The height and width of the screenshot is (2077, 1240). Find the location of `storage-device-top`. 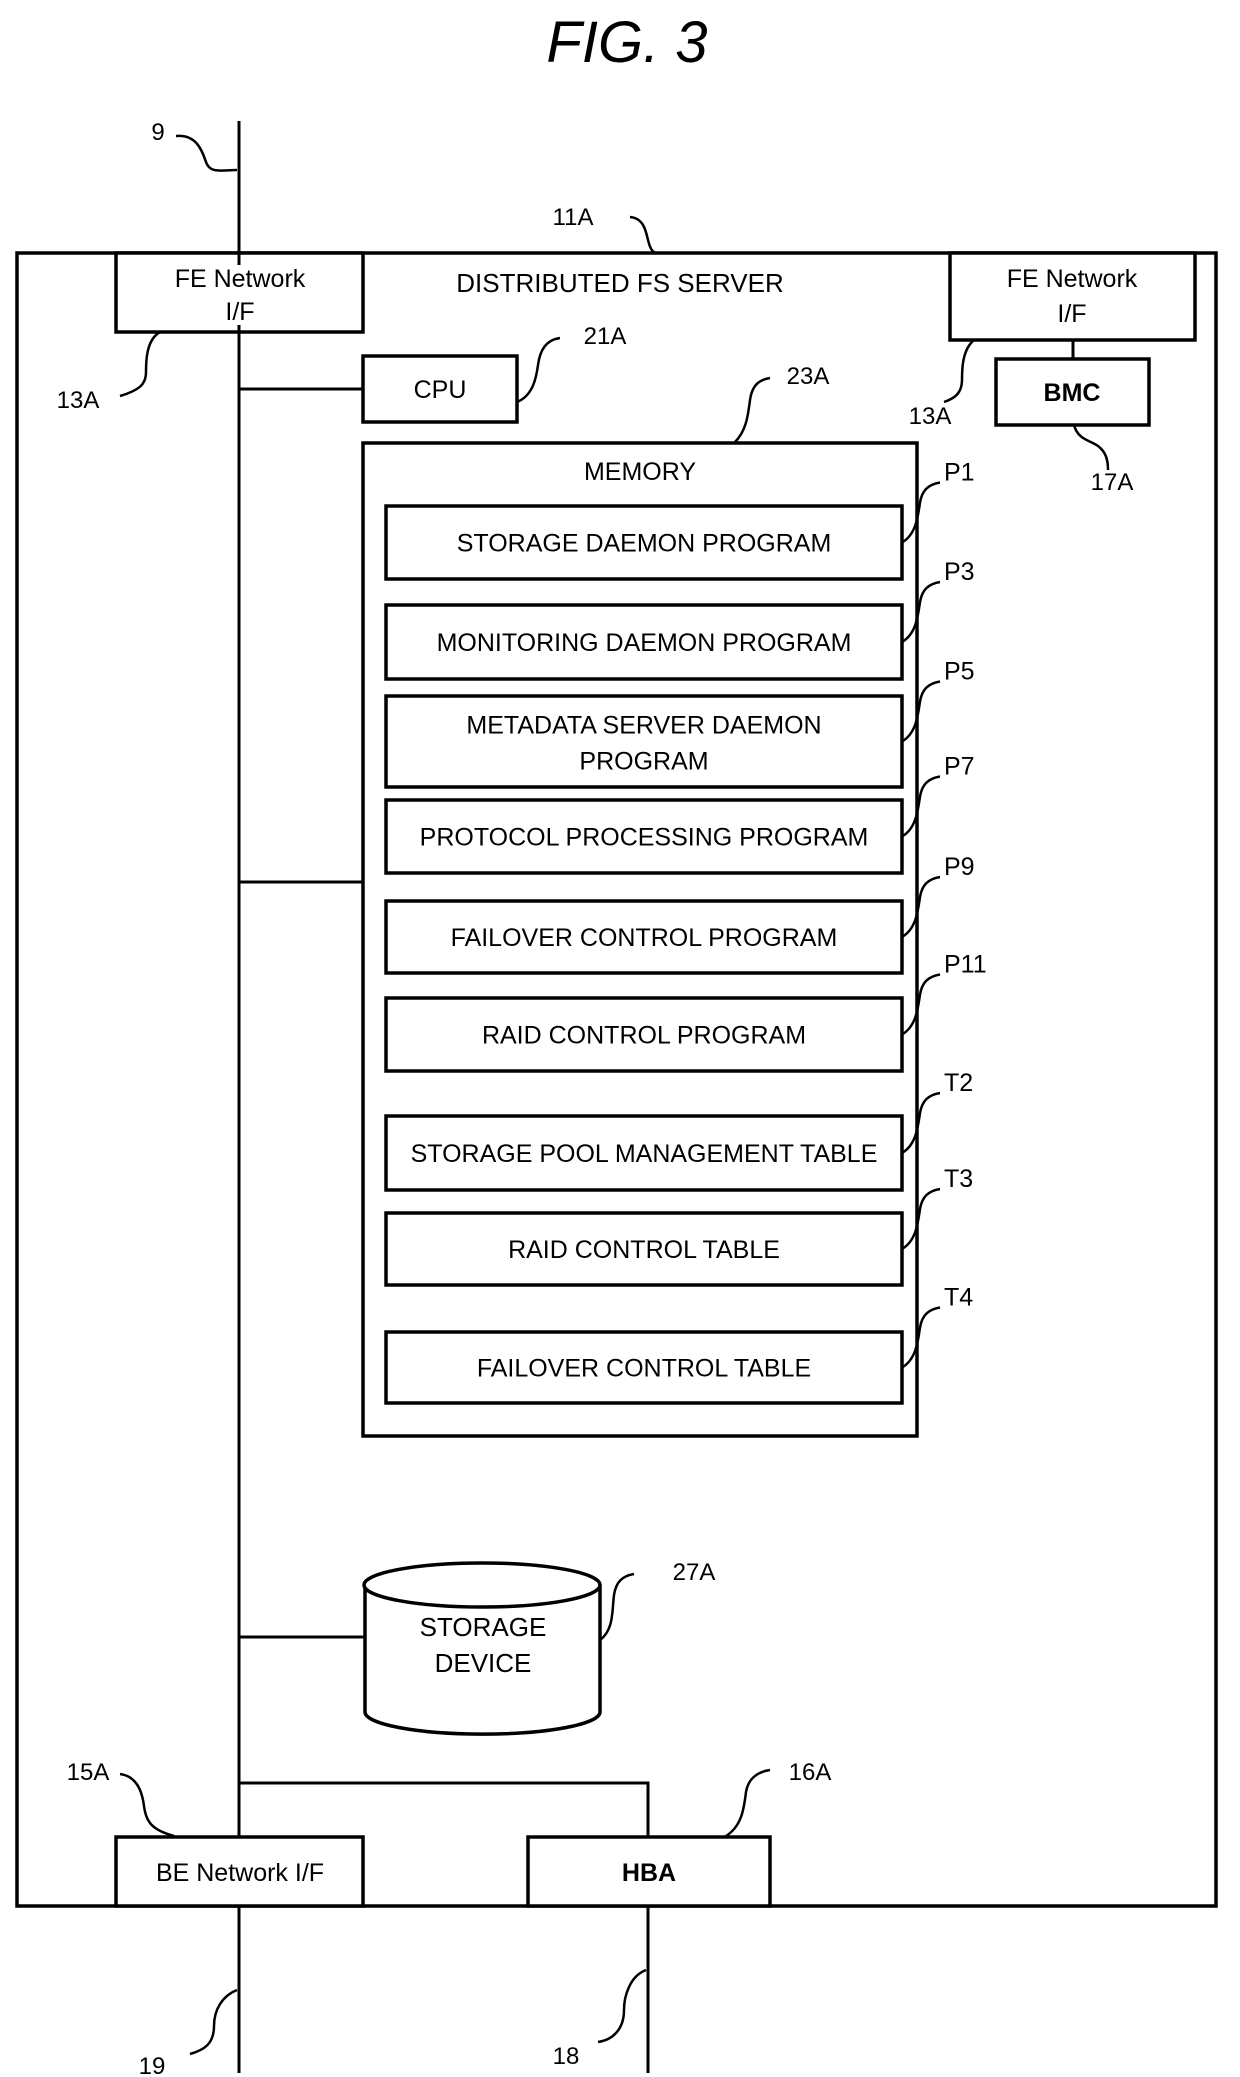

storage-device-top is located at coordinates (482, 1585).